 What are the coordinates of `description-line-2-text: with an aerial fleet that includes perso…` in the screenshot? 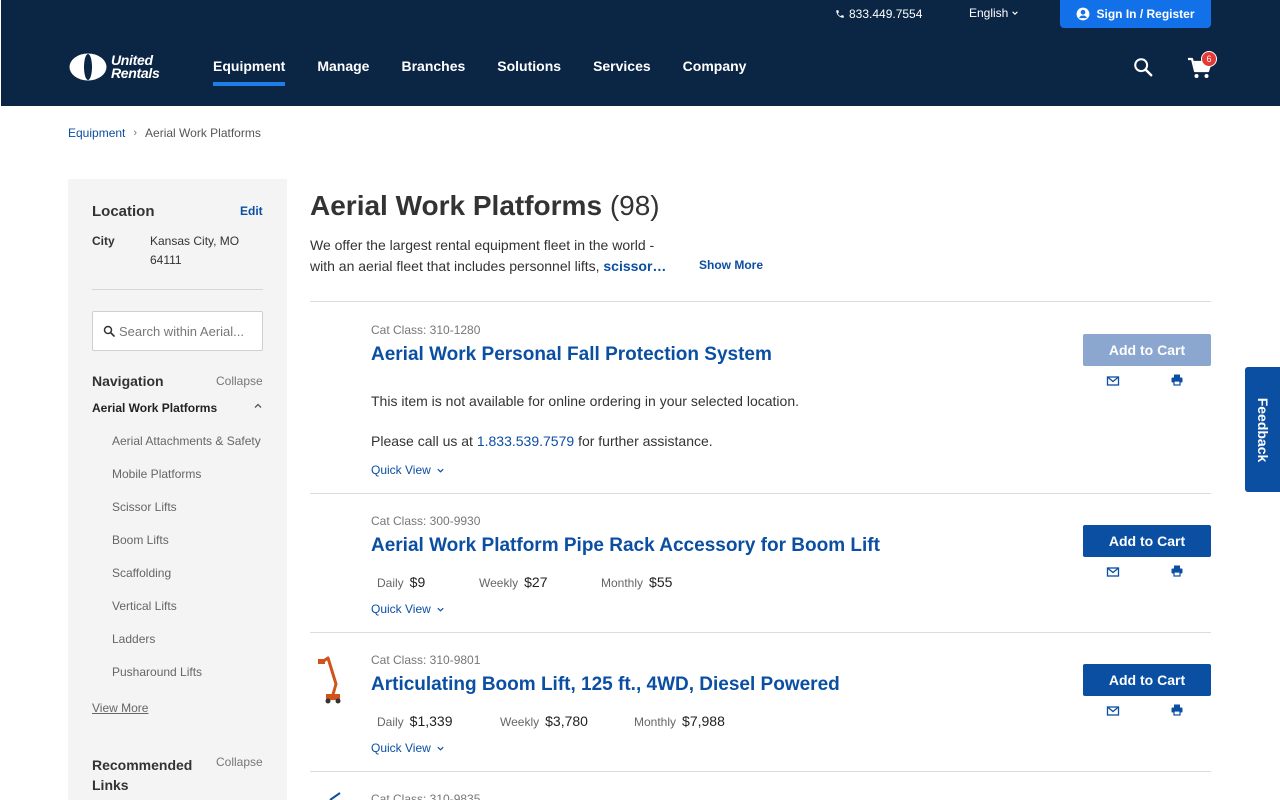 It's located at (455, 266).